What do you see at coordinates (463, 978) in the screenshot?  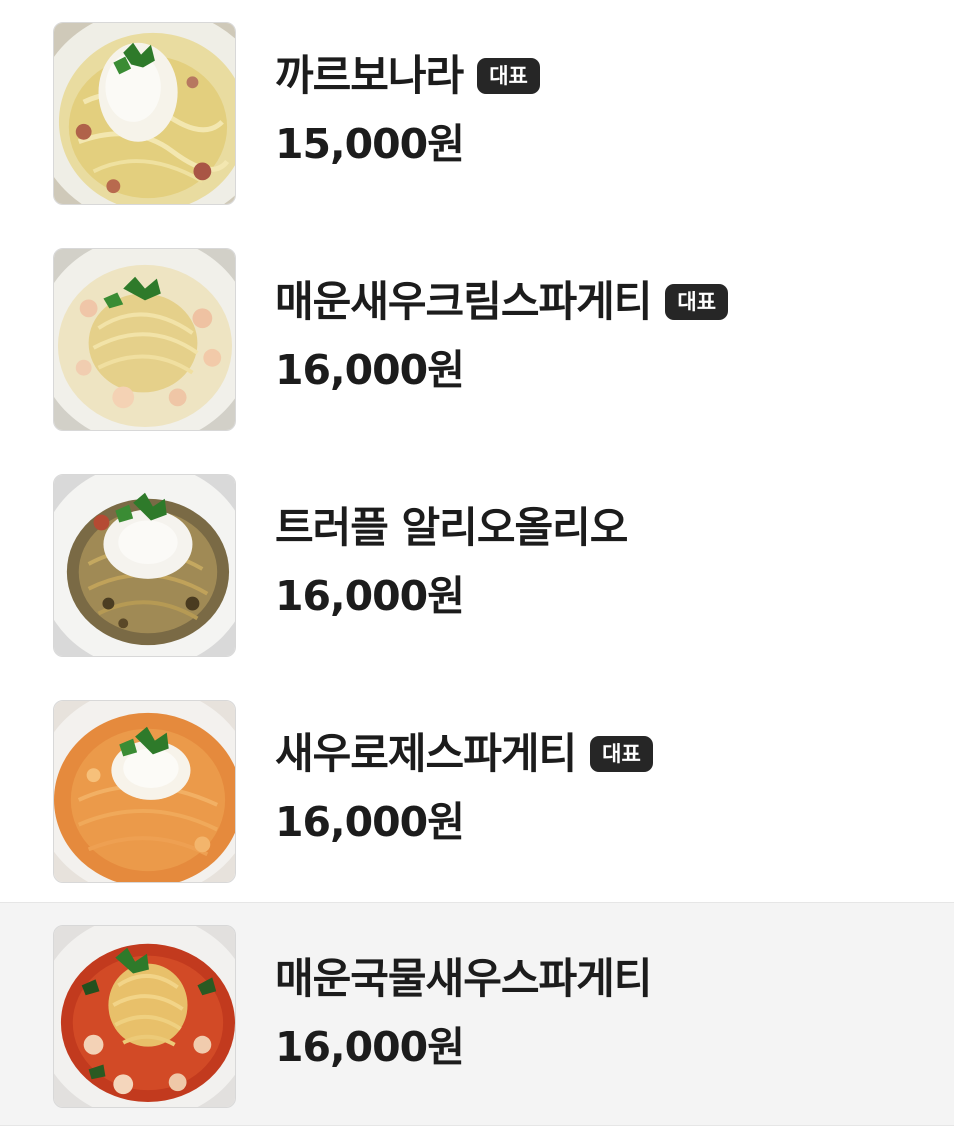 I see `menu-item-name: 매운국물새우스파게티` at bounding box center [463, 978].